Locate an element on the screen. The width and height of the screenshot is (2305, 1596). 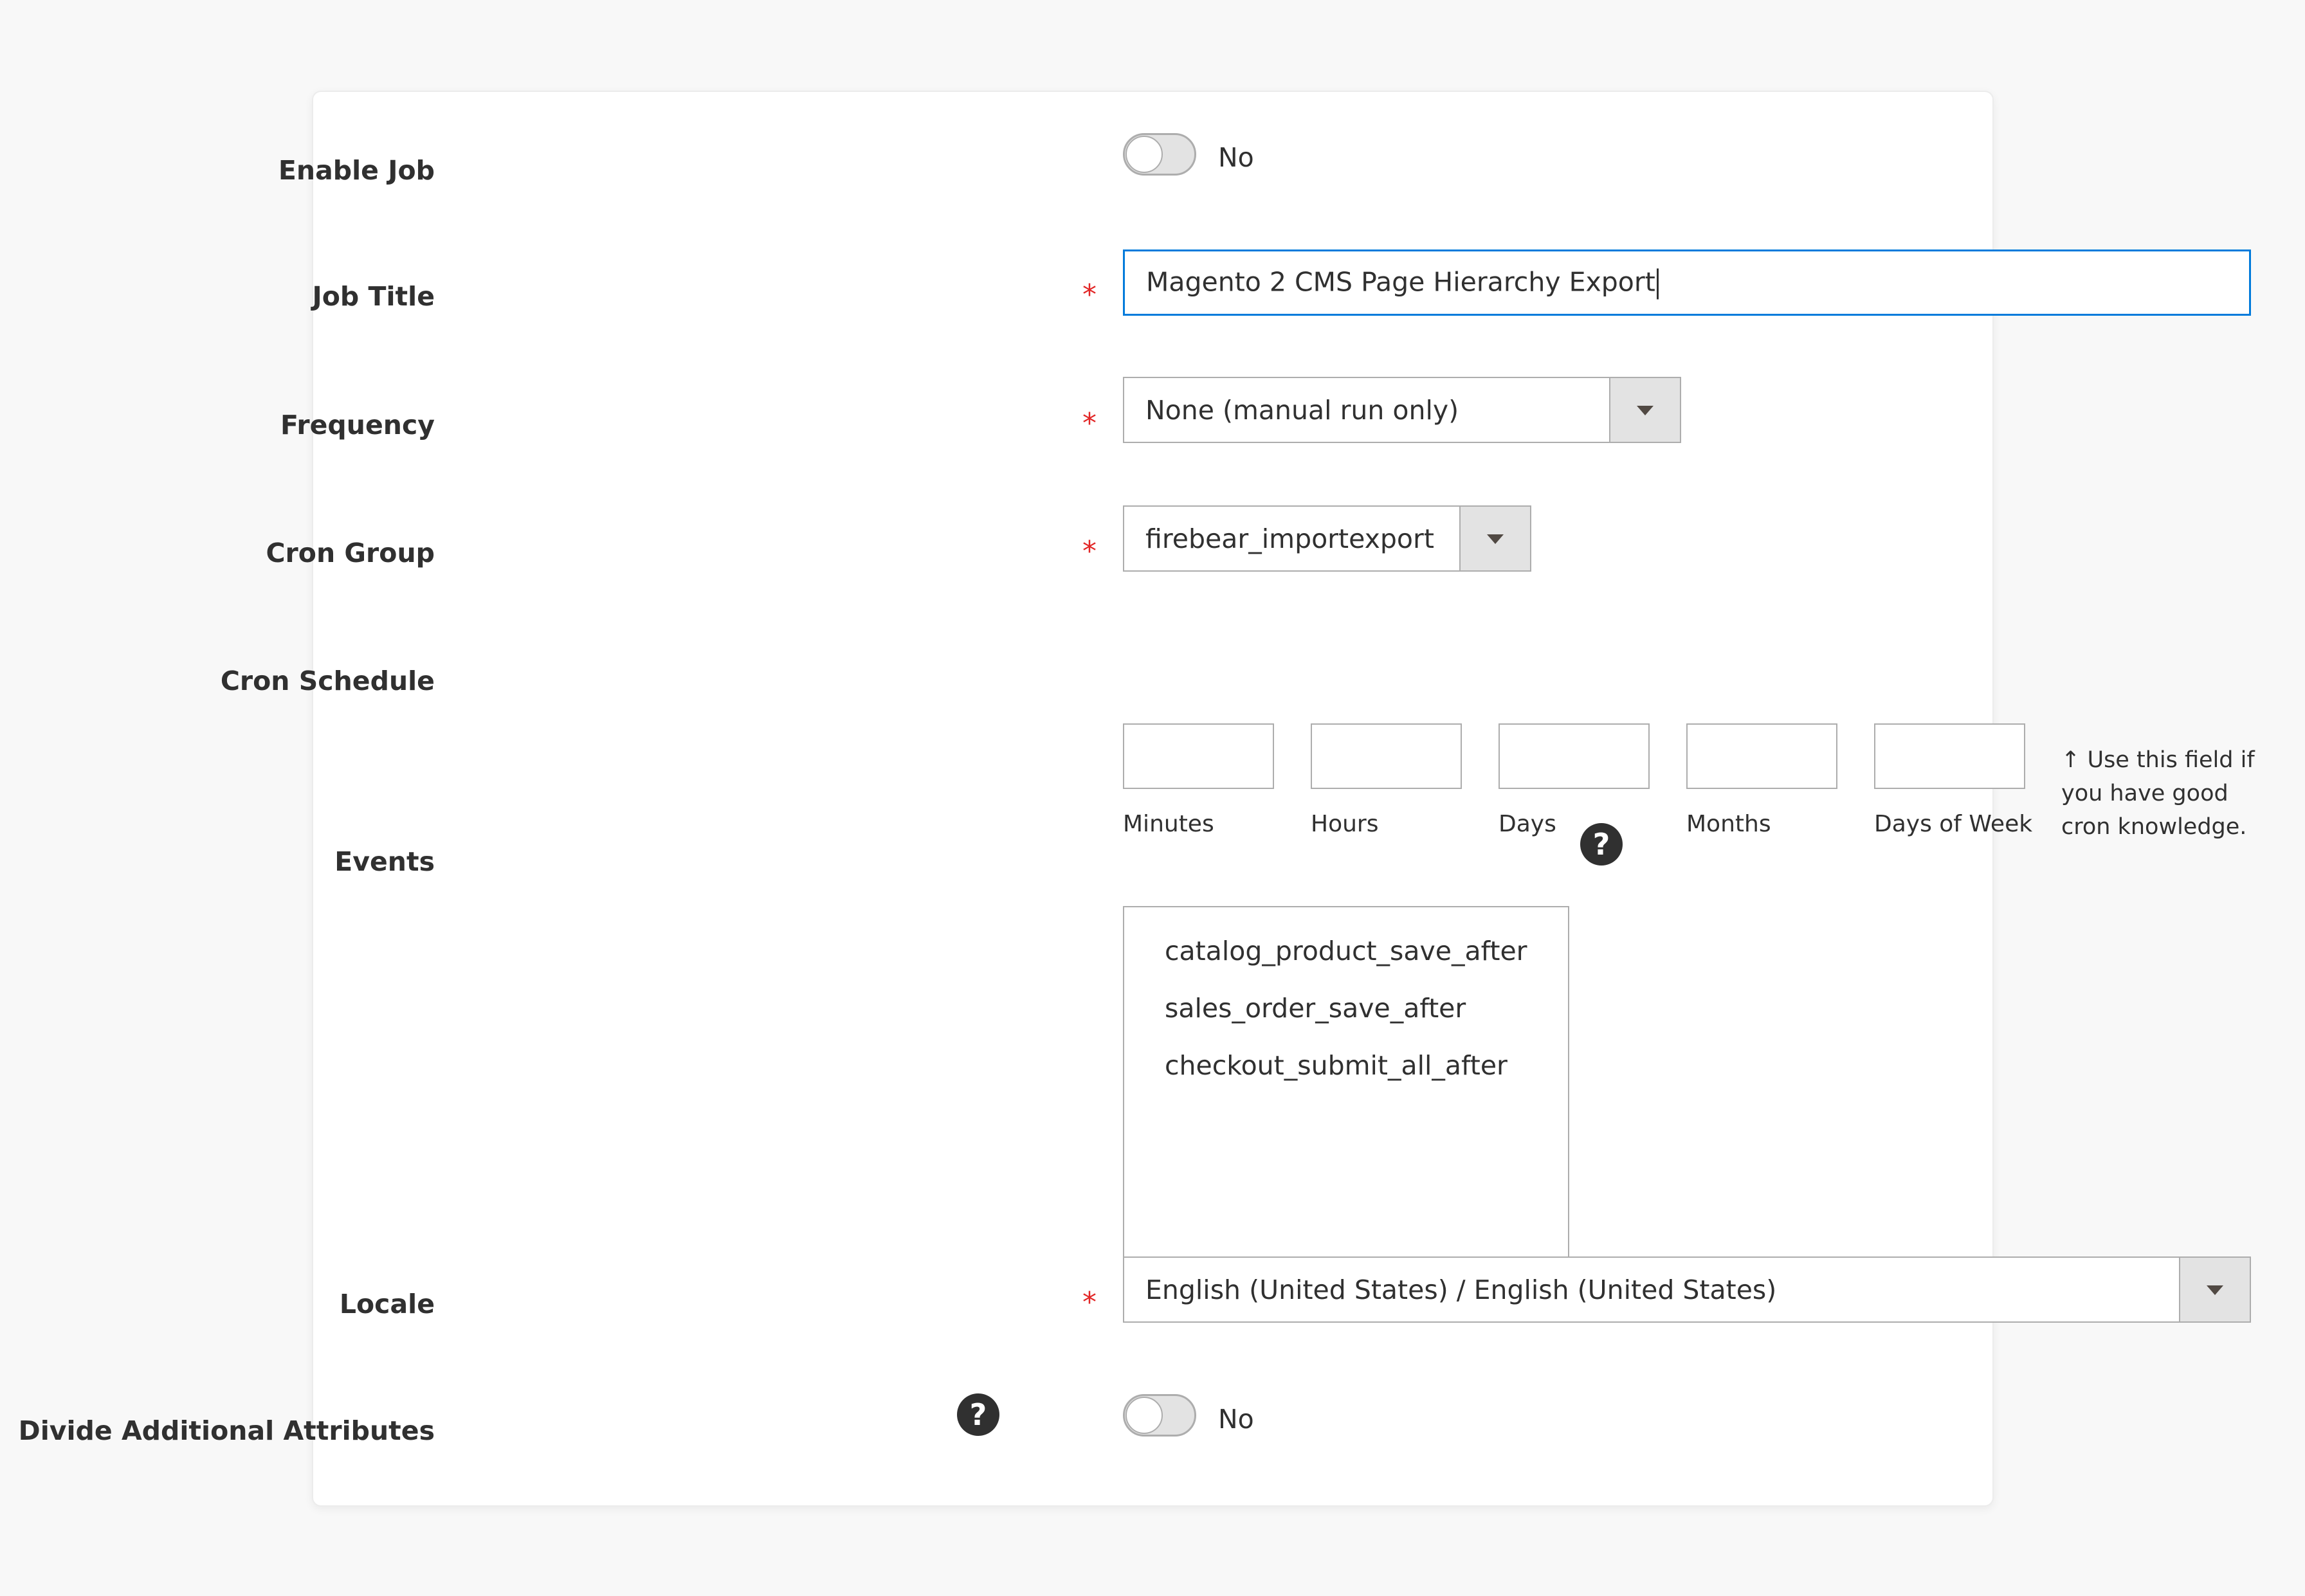
enable-job-toggle is located at coordinates (1159, 154).